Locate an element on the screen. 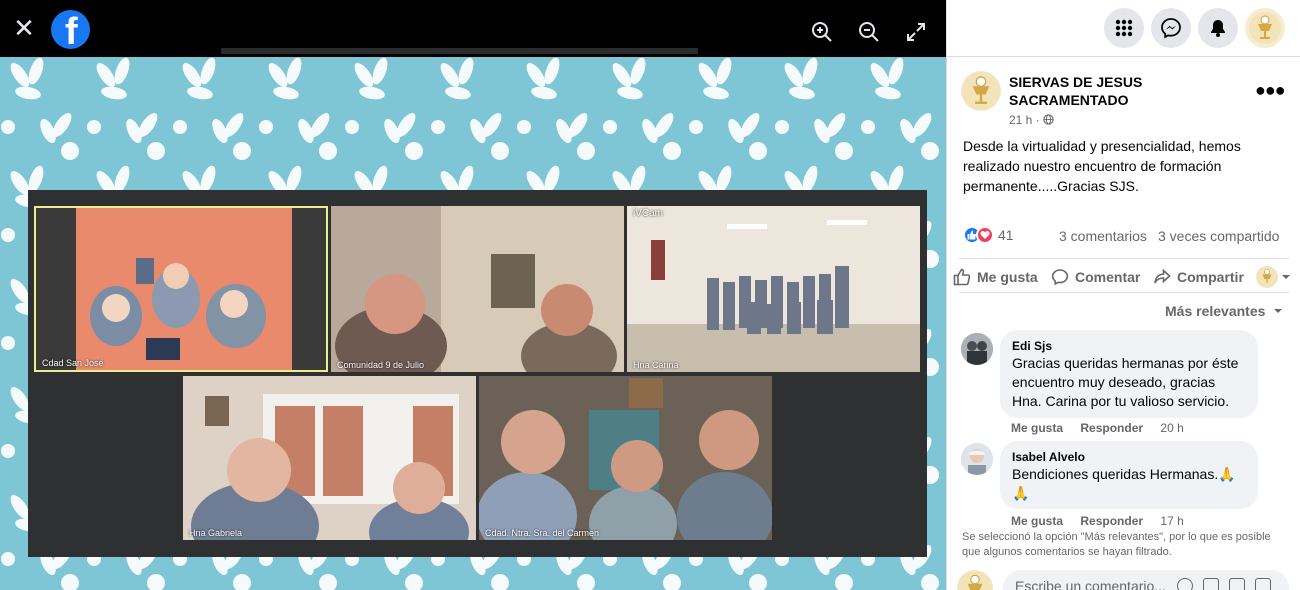 The image size is (1300, 590). comment-sort-label: Más relevantes is located at coordinates (1215, 311).